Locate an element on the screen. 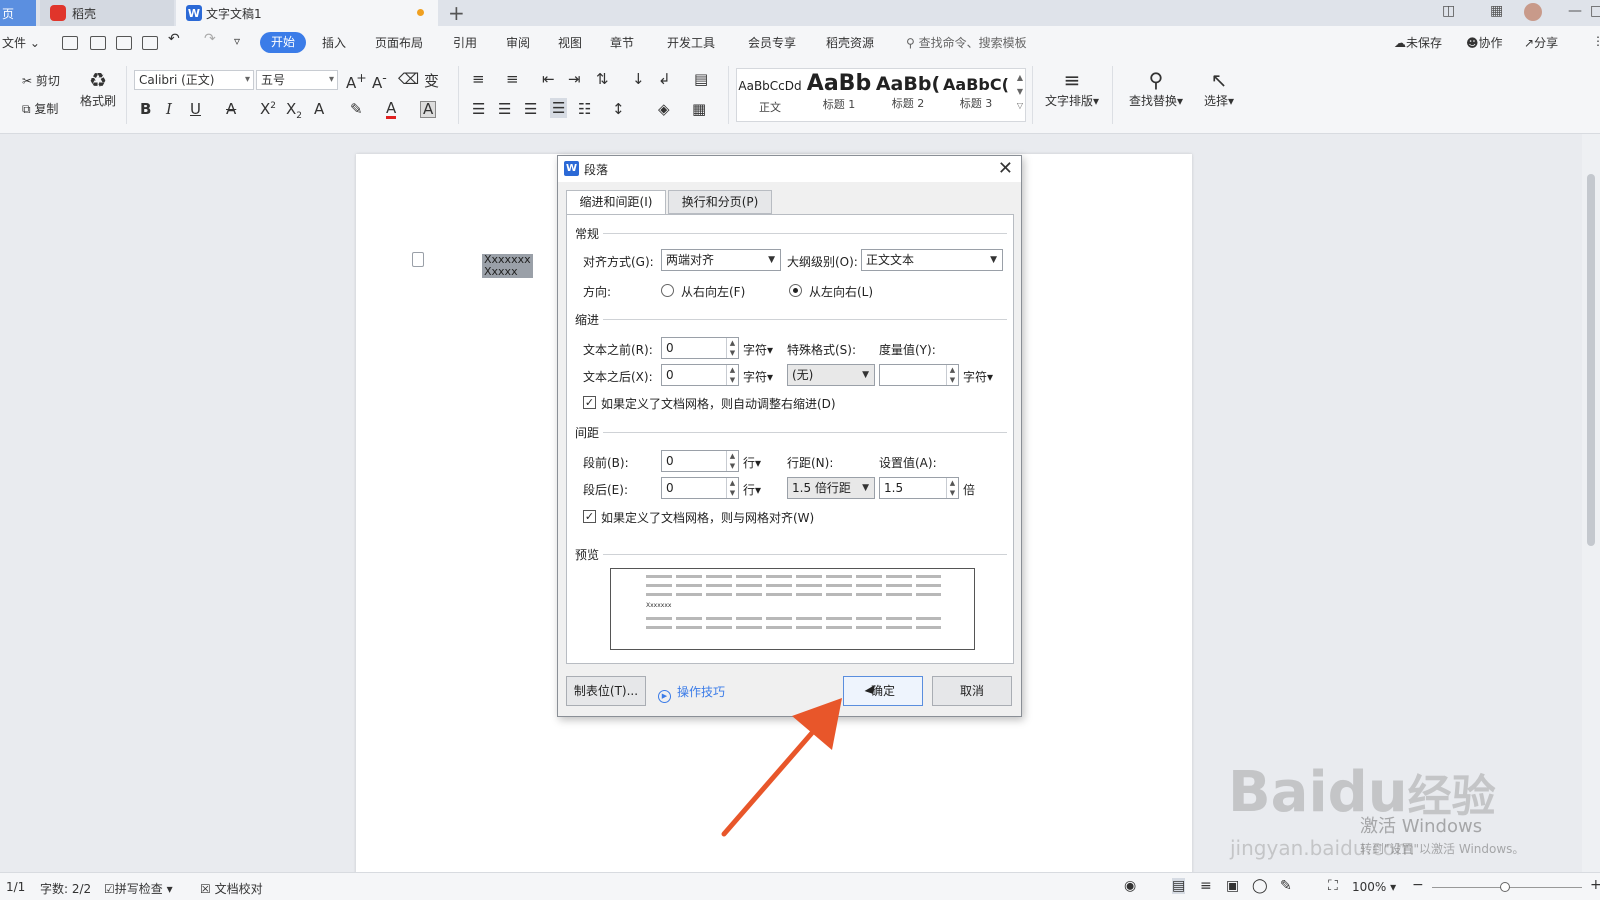  table-ruler-icon: ▤ is located at coordinates (701, 79).